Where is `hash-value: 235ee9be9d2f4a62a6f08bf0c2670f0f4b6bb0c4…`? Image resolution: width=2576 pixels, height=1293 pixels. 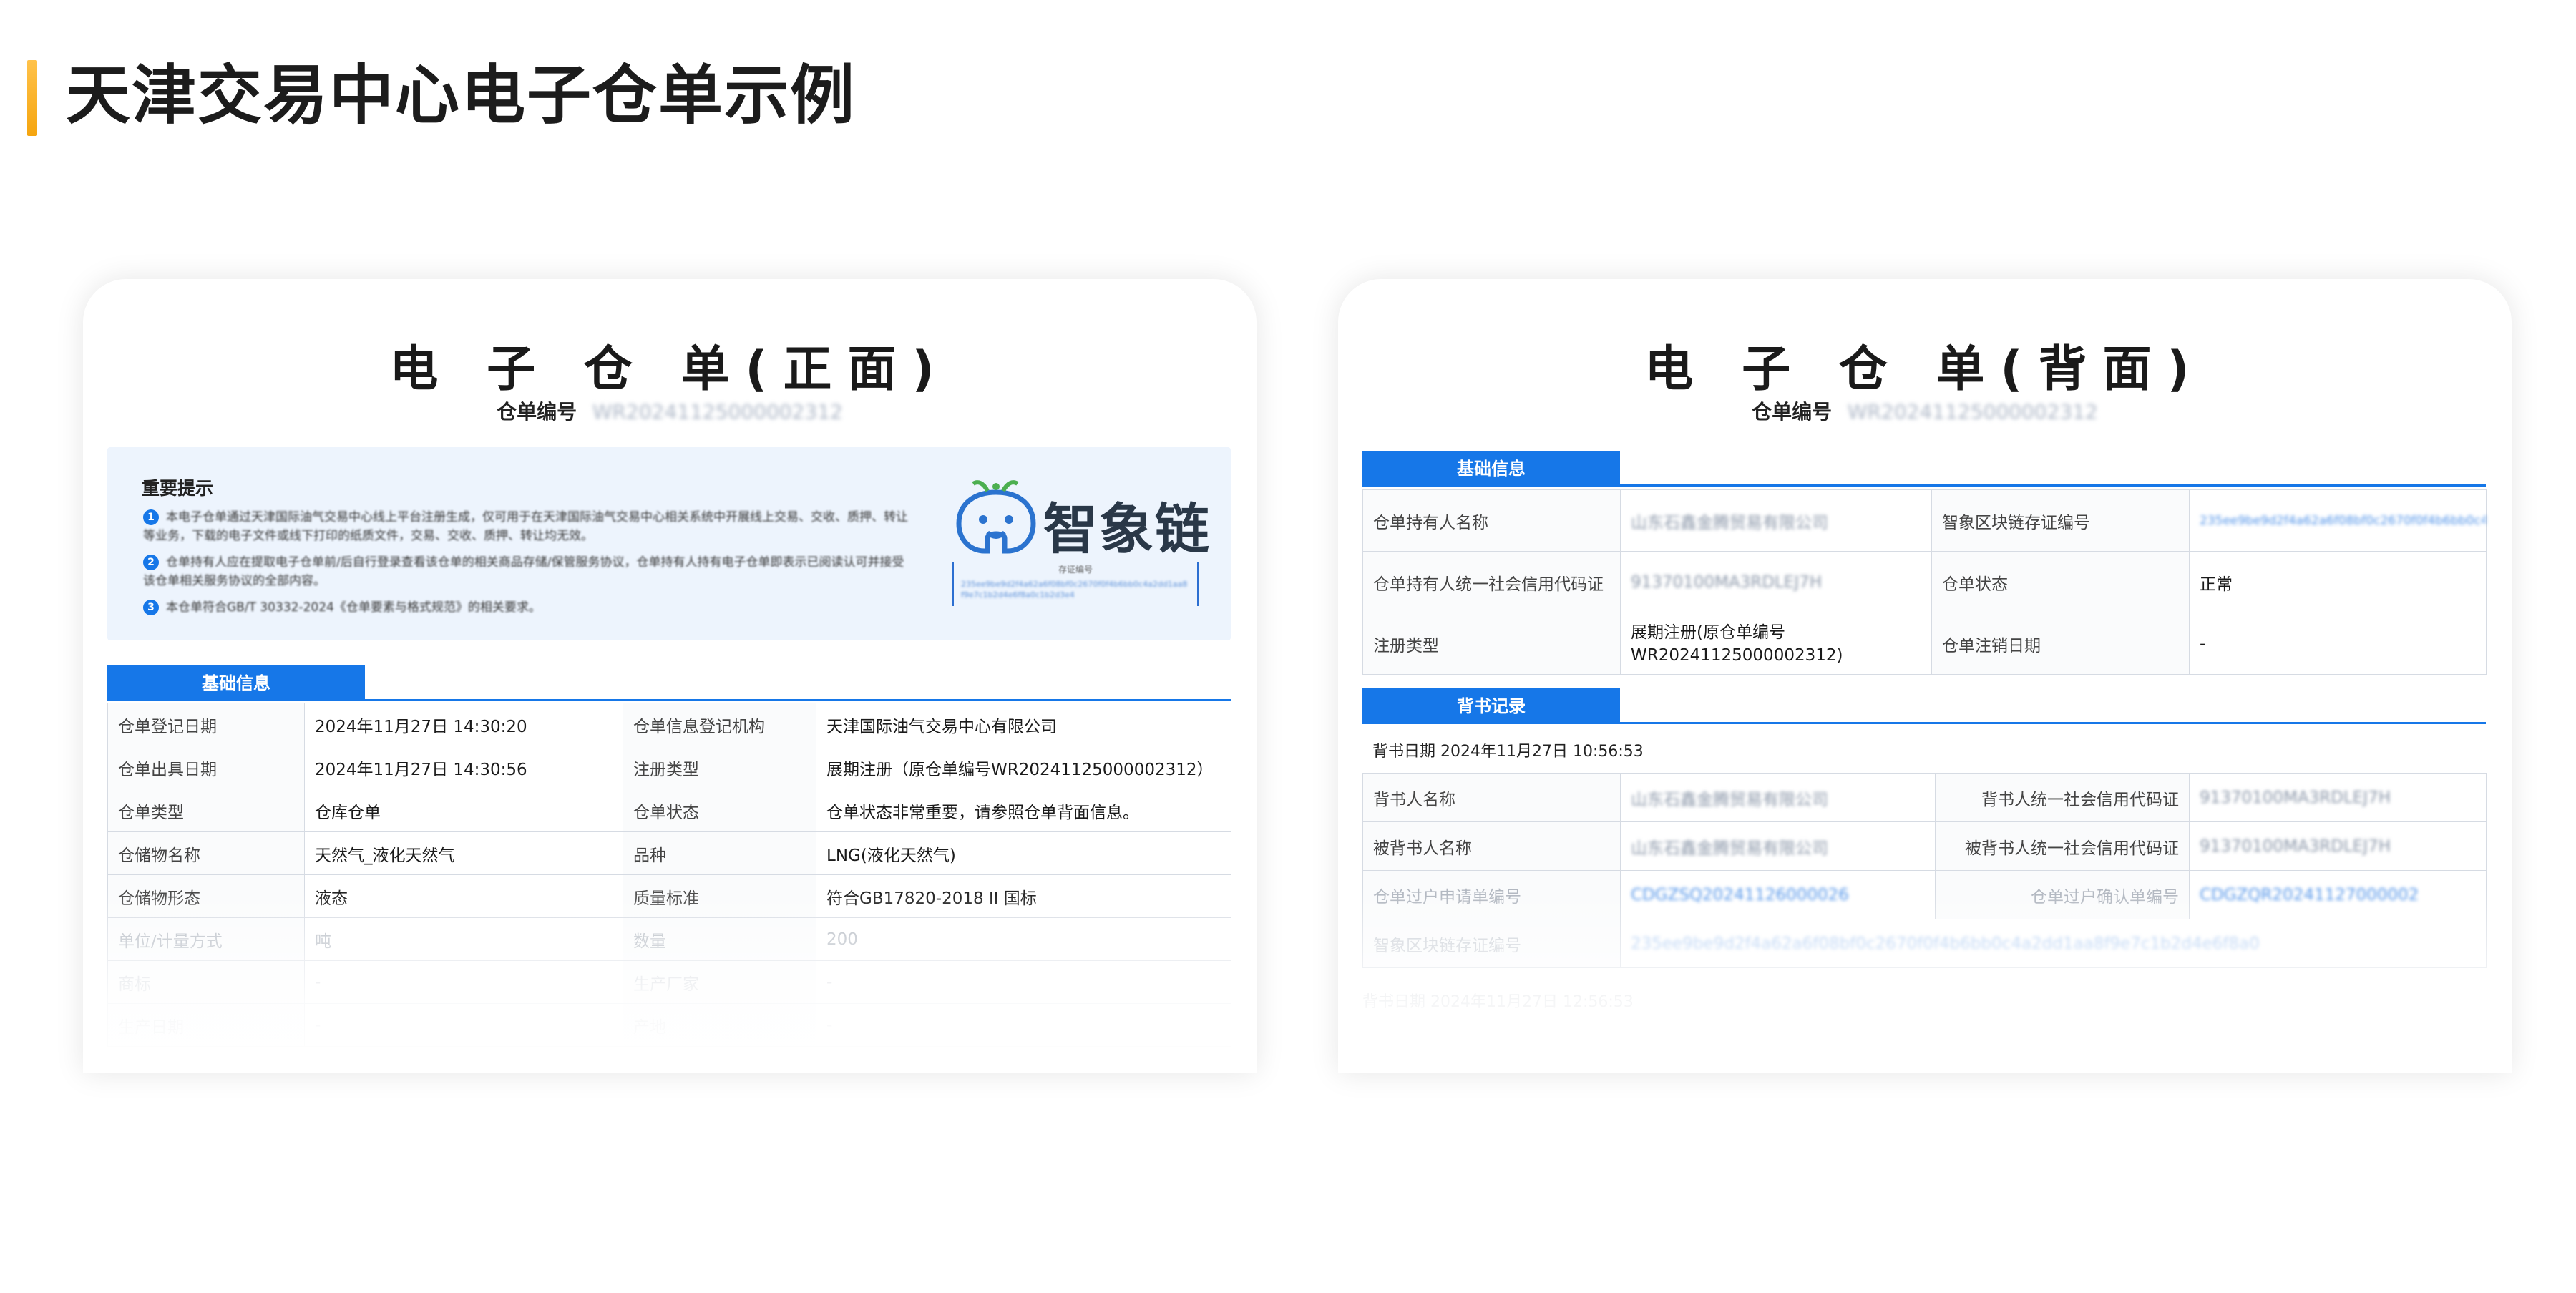
hash-value: 235ee9be9d2f4a62a6f08bf0c2670f0f4b6bb0c4… is located at coordinates (1074, 590).